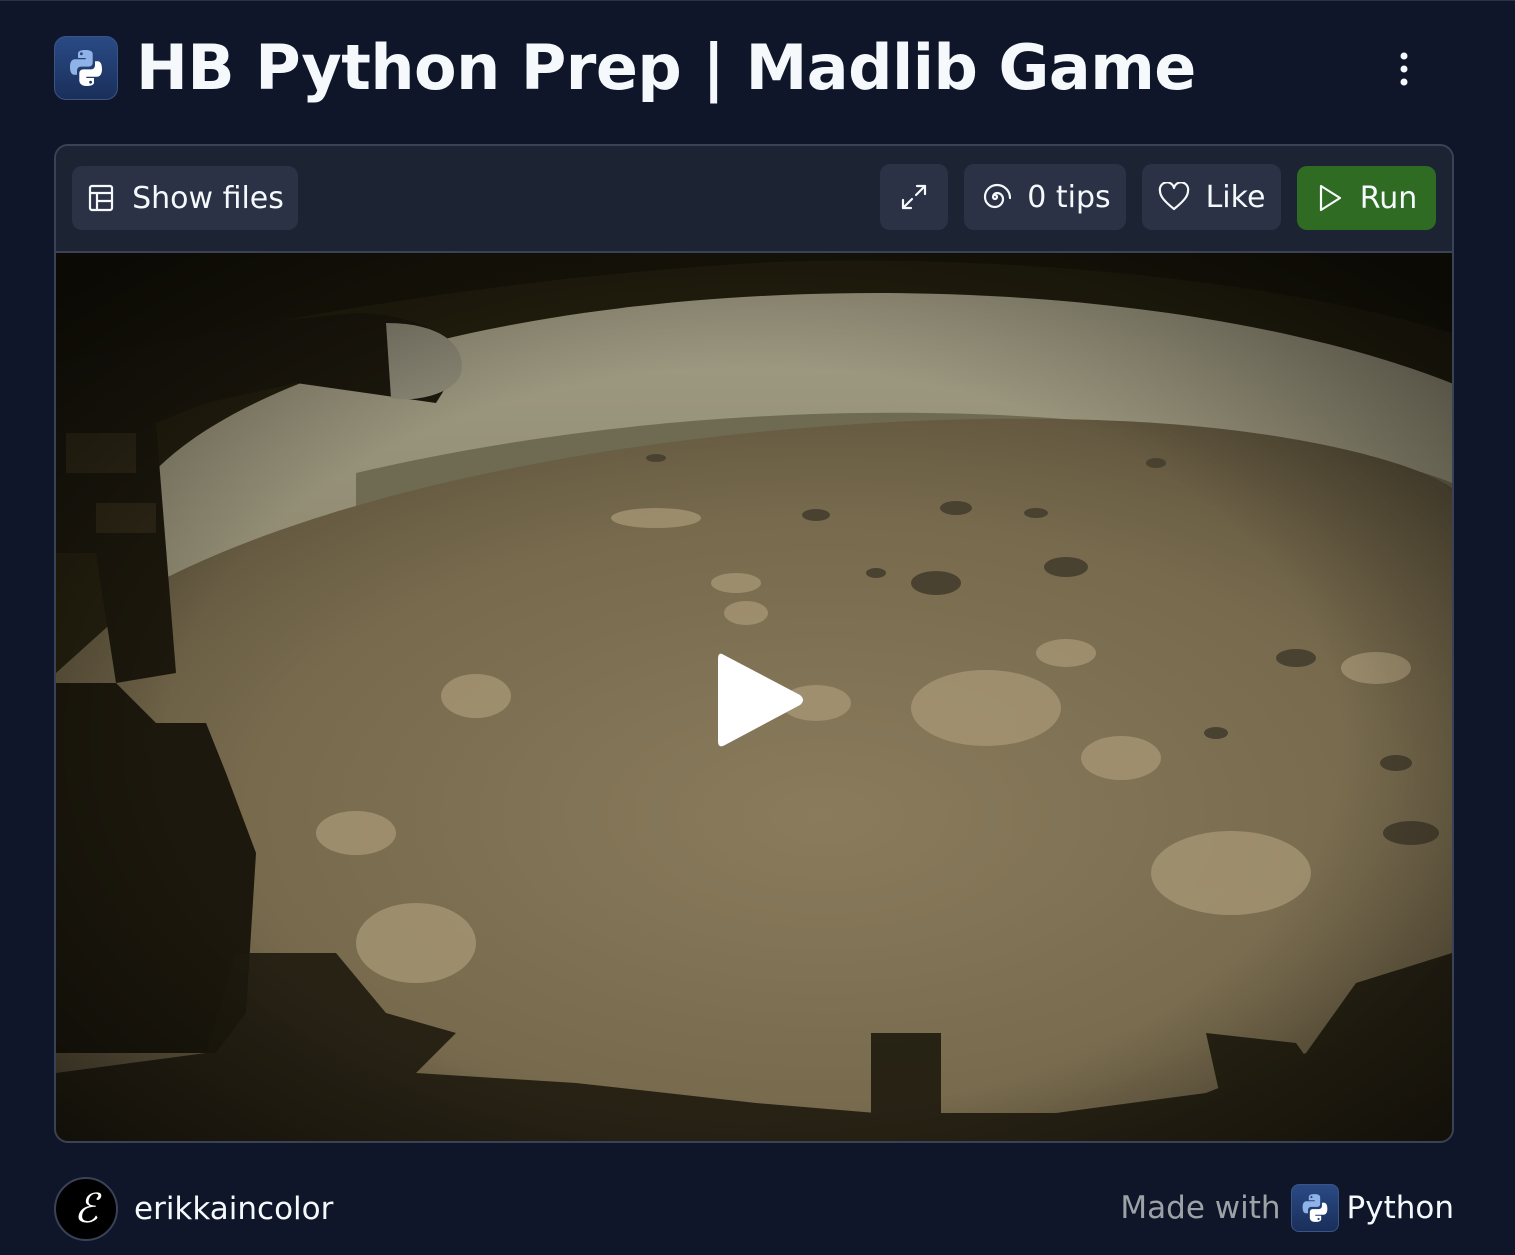  I want to click on expand-icon, so click(914, 197).